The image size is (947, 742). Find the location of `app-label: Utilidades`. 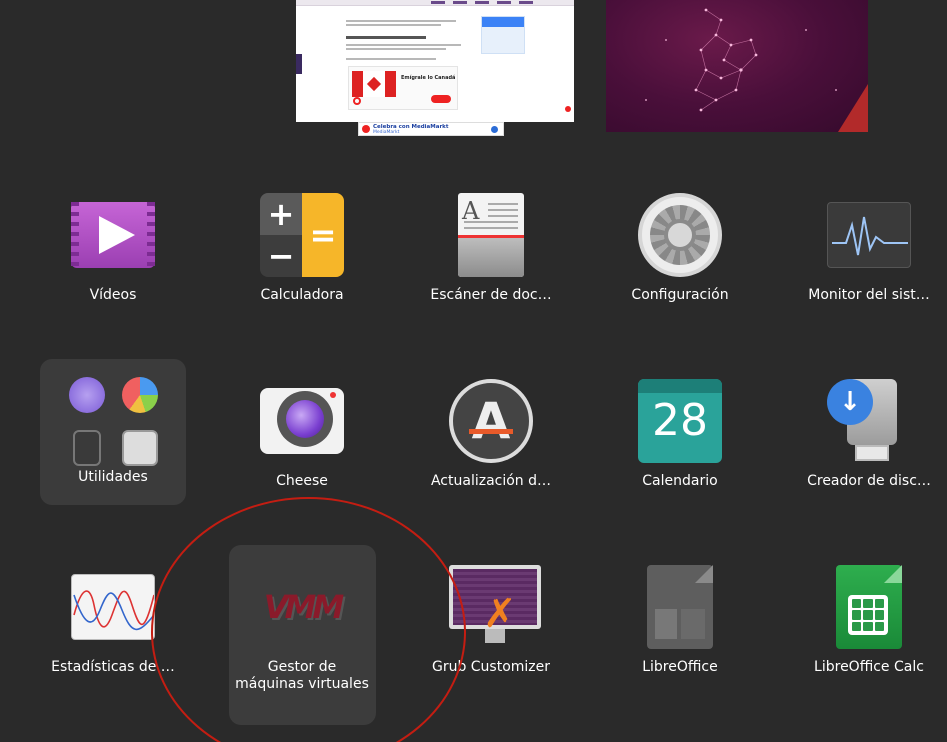

app-label: Utilidades is located at coordinates (113, 477).